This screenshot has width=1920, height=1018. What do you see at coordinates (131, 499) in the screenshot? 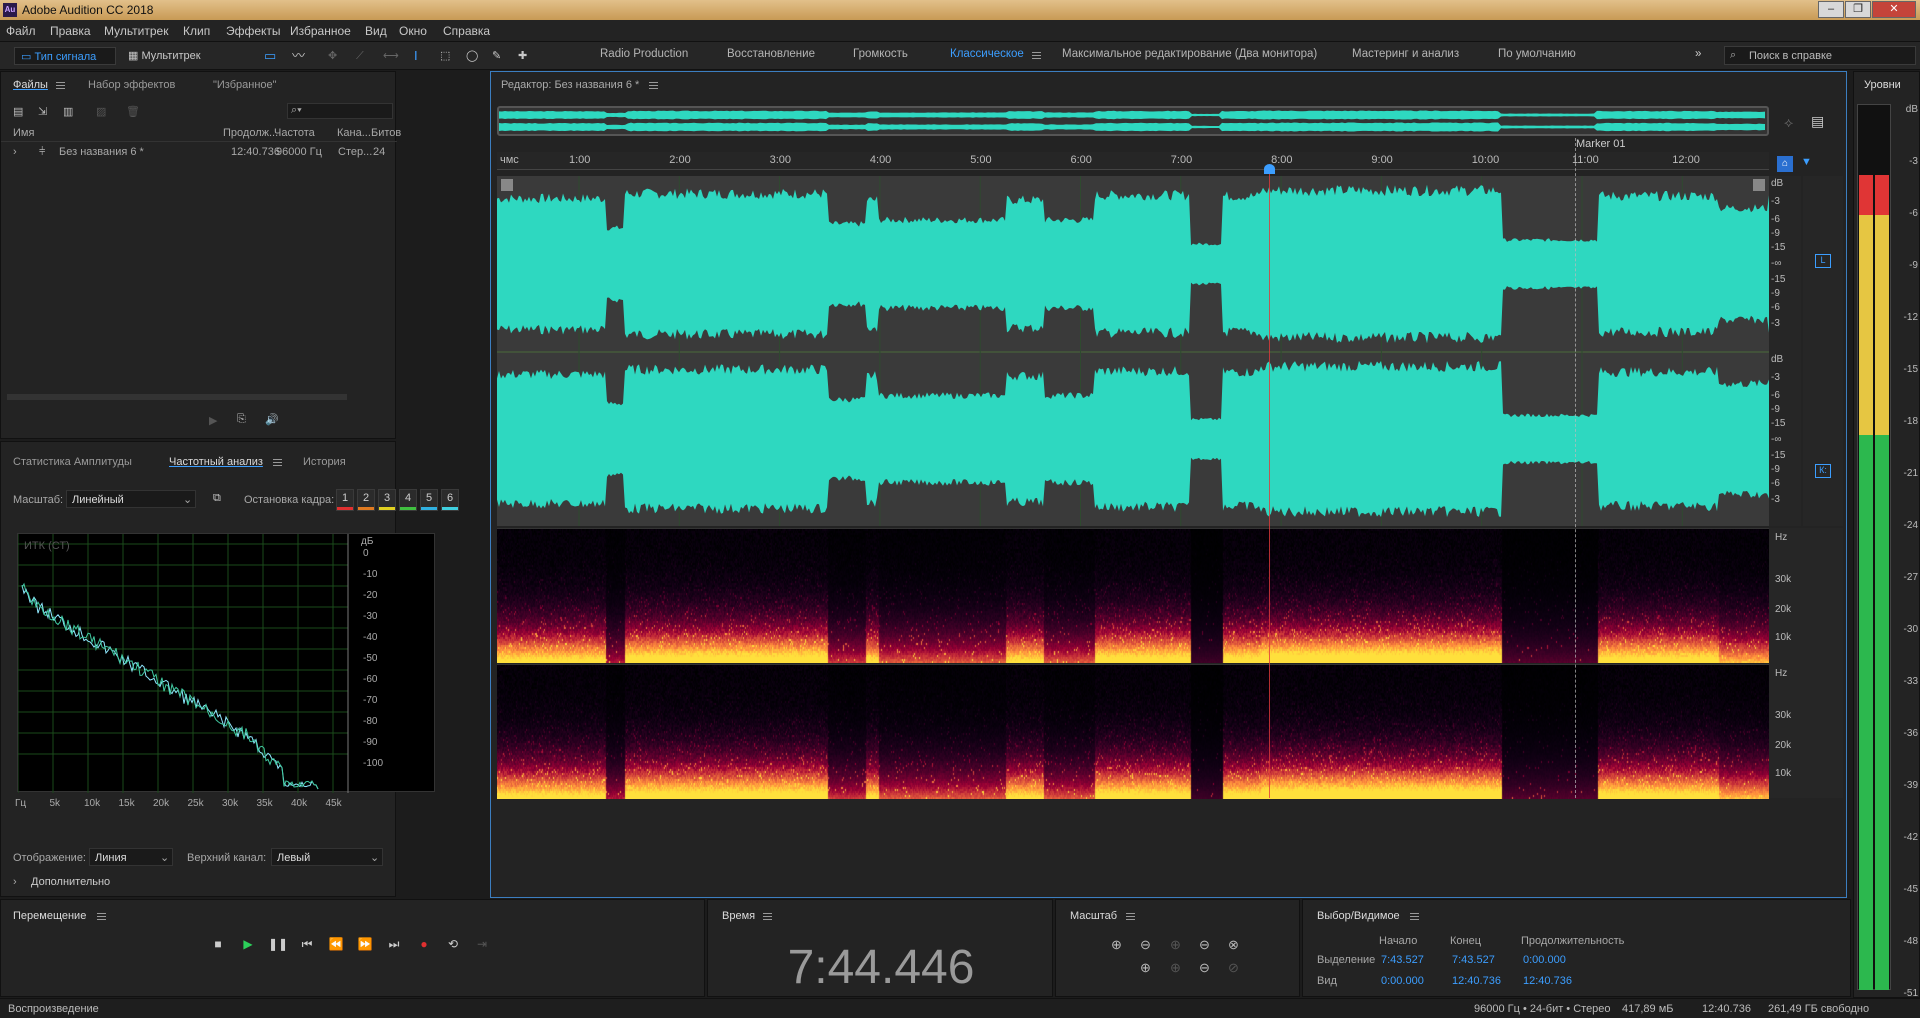
I see `scale-select: Линейный ⌄` at bounding box center [131, 499].